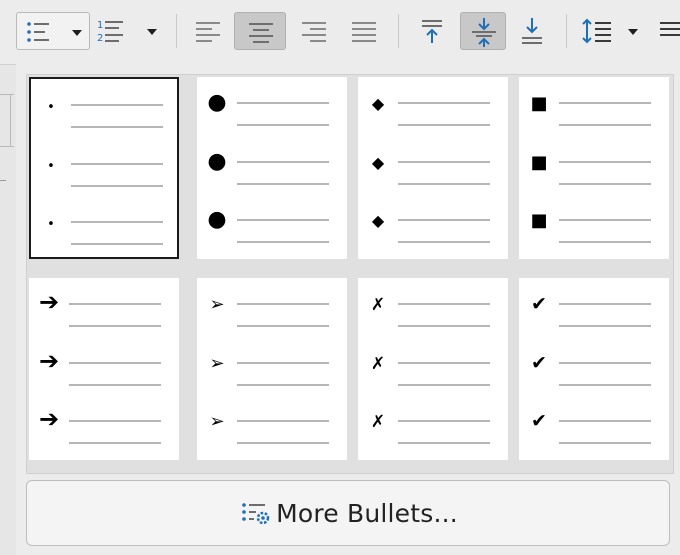  I want to click on center-vertically-icon, so click(484, 32).